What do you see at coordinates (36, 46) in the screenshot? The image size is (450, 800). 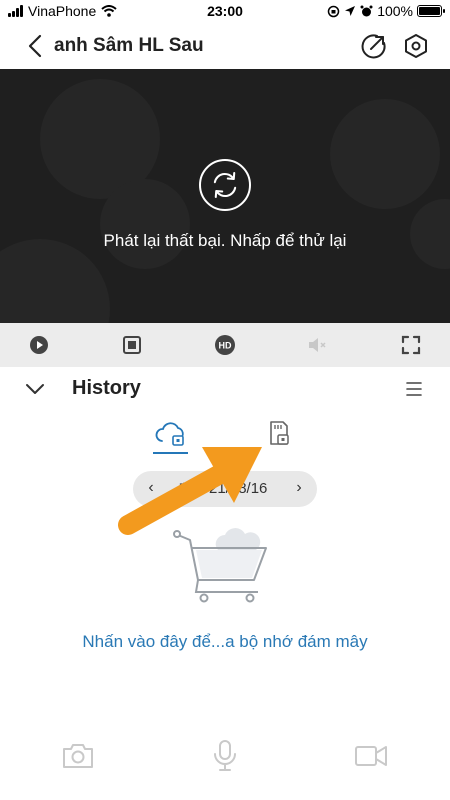 I see `back-chevron-icon` at bounding box center [36, 46].